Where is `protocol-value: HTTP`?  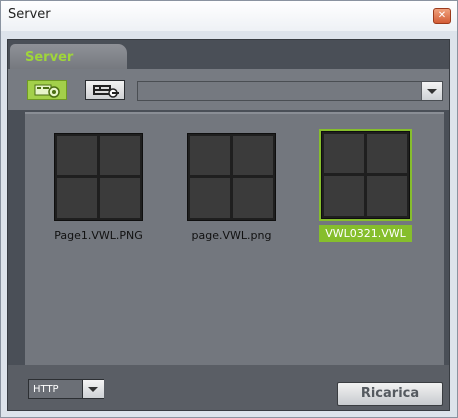 protocol-value: HTTP is located at coordinates (46, 389).